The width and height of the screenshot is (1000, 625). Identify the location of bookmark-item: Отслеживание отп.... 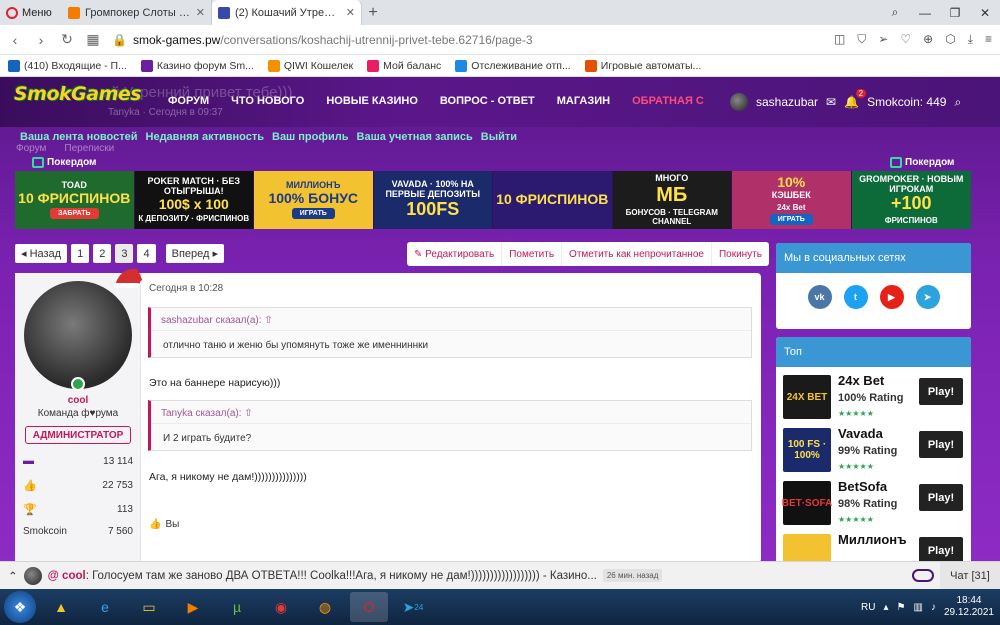
(513, 65).